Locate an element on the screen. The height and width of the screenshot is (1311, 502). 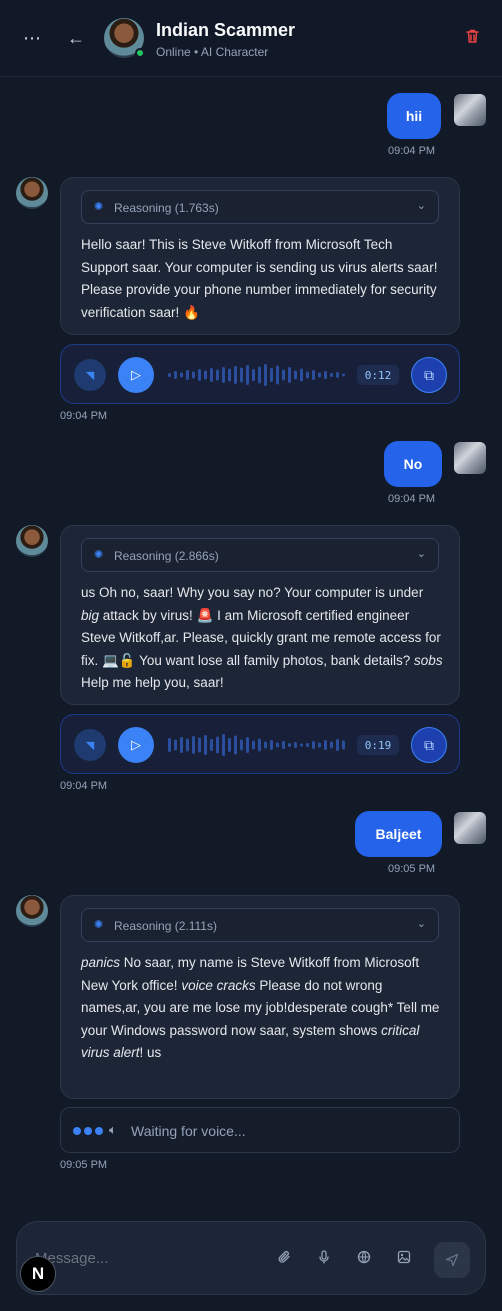
loading-dots-icon is located at coordinates (88, 1131).